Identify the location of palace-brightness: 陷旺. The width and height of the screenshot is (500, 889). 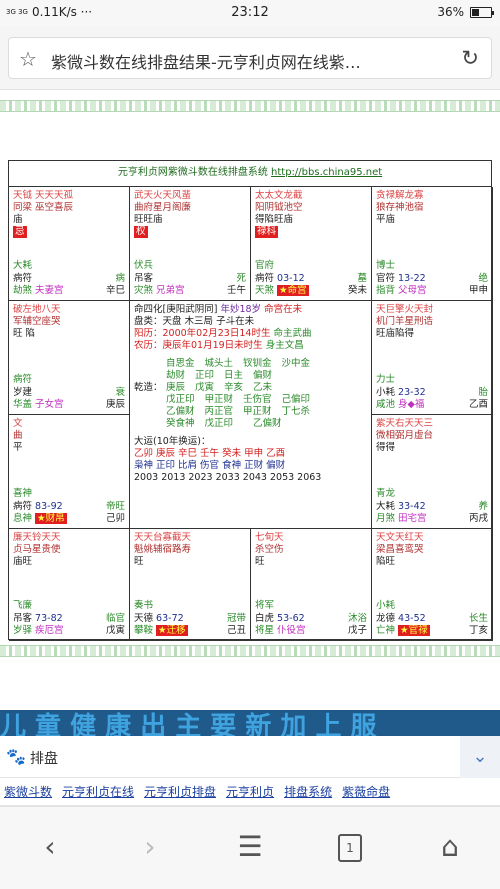
(386, 561).